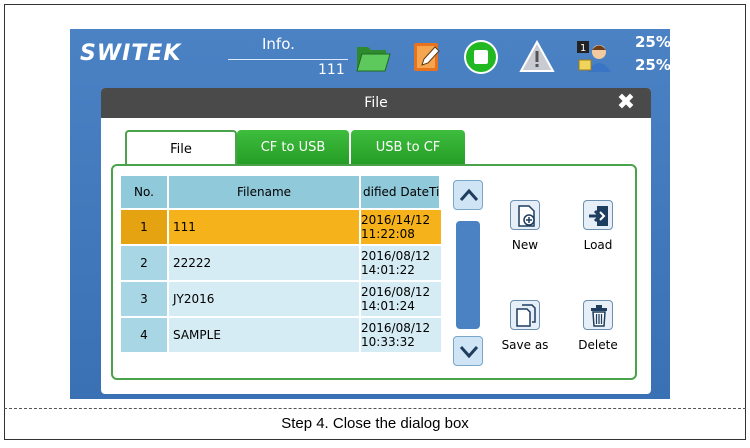  What do you see at coordinates (144, 227) in the screenshot?
I see `row-number: 1` at bounding box center [144, 227].